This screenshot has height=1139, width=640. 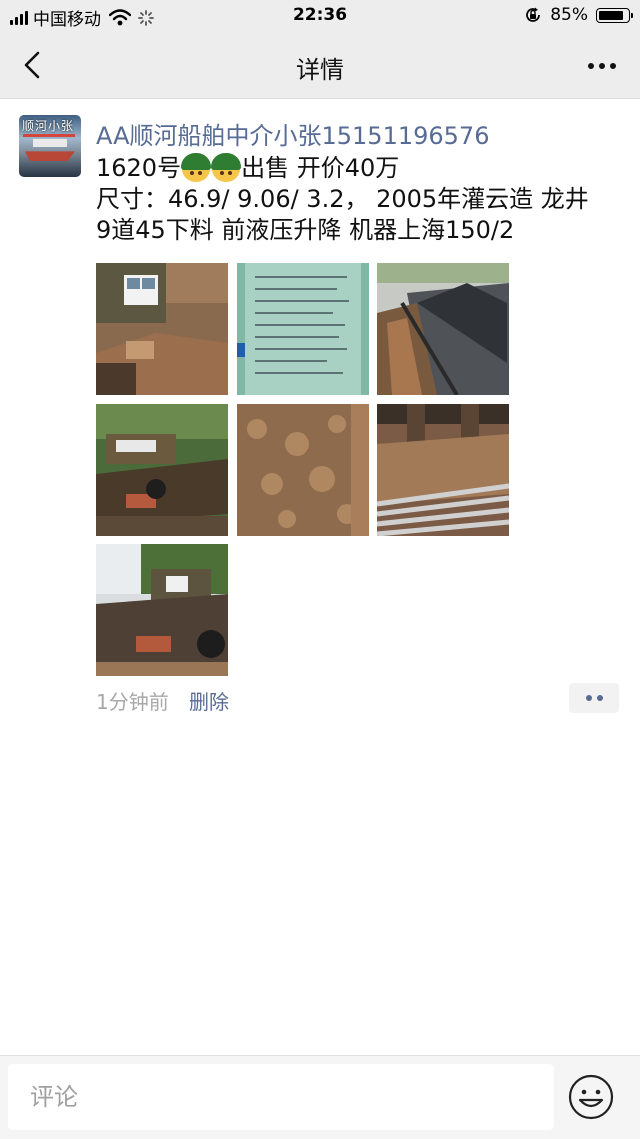 I want to click on post-line-3: 9道45下料 前液压升降 机器上海150/2, so click(x=305, y=230).